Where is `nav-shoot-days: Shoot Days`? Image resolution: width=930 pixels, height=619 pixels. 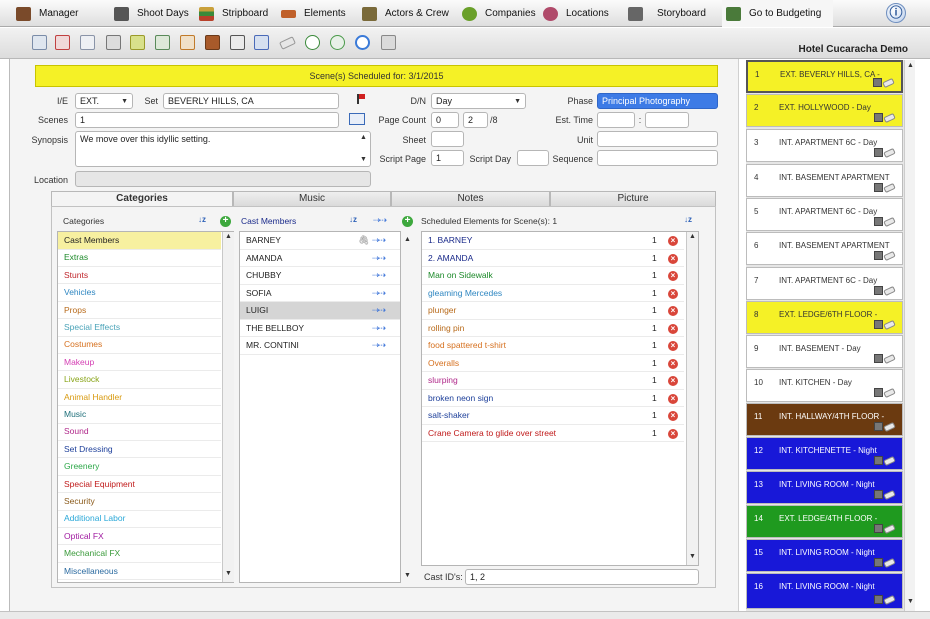 nav-shoot-days: Shoot Days is located at coordinates (151, 13).